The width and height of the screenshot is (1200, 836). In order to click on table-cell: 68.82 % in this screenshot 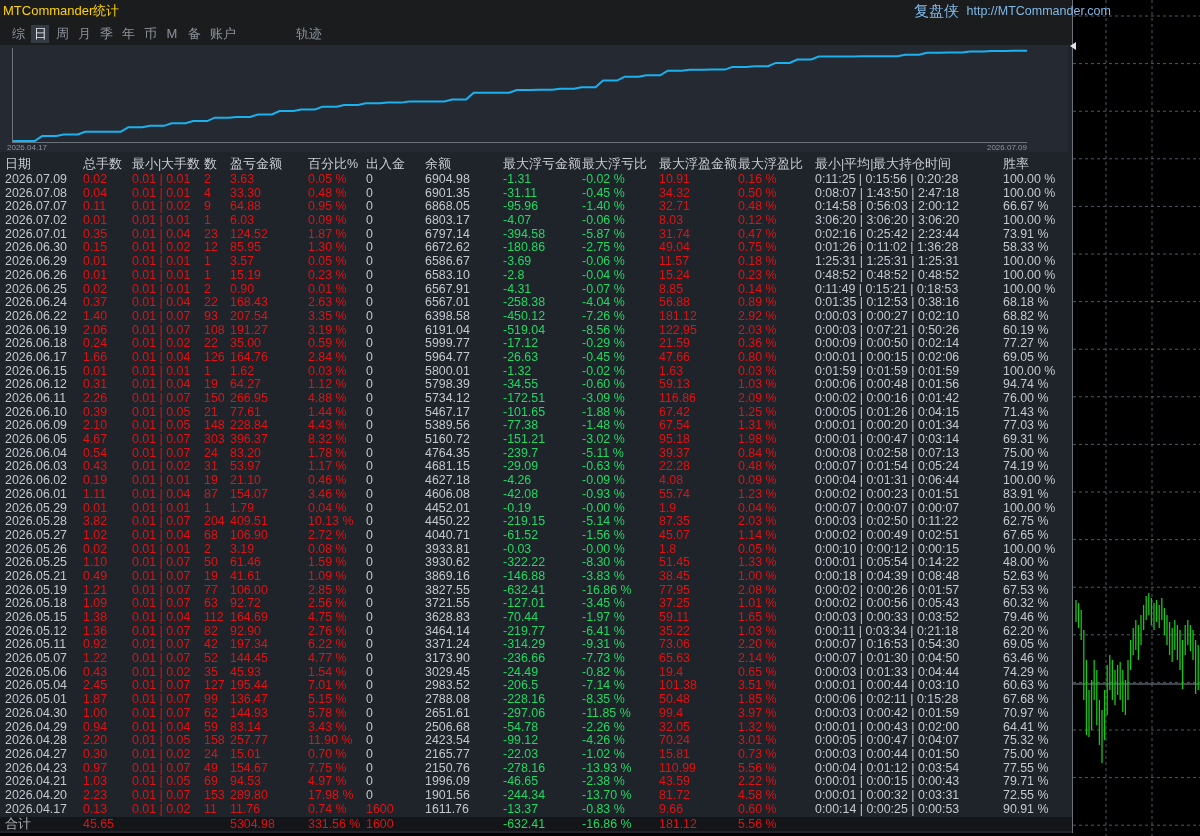, I will do `click(1026, 316)`.